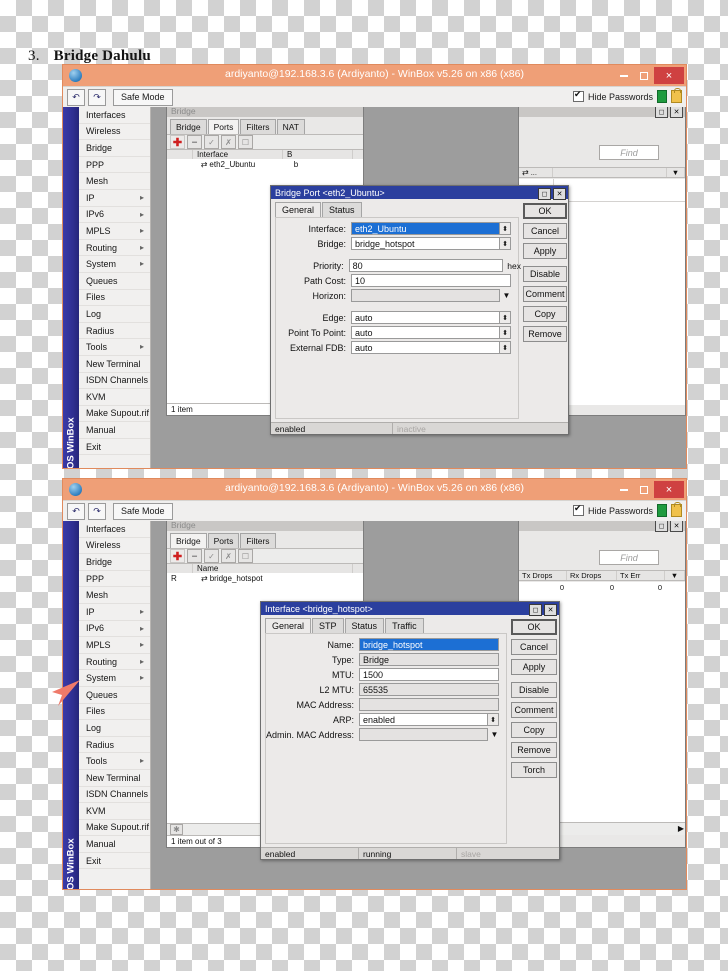 This screenshot has width=728, height=971. Describe the element at coordinates (629, 557) in the screenshot. I see `find-input-2: Find` at that location.